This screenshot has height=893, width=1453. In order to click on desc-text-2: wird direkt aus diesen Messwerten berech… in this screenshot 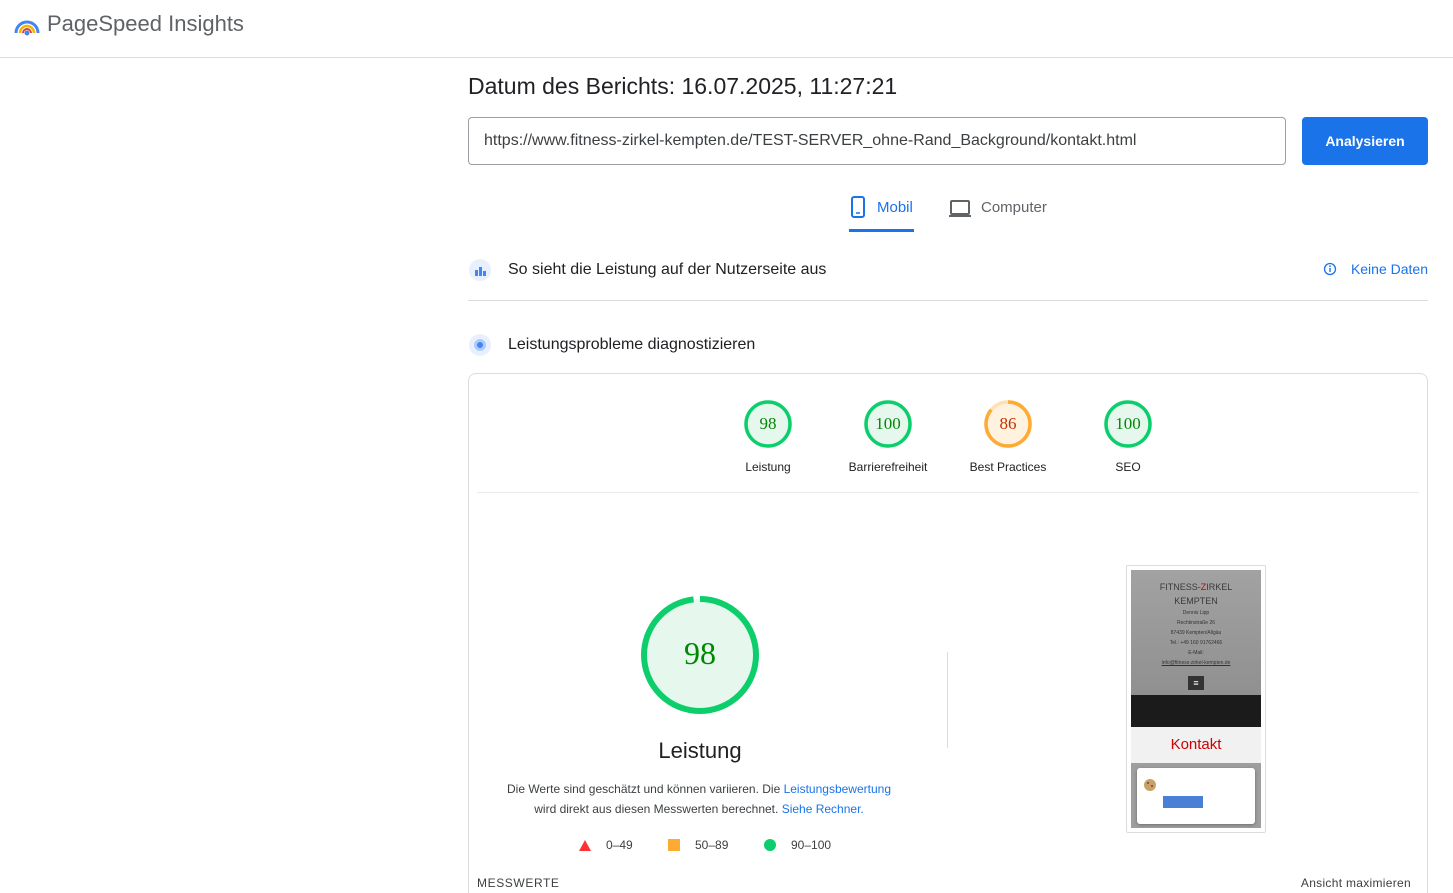, I will do `click(658, 809)`.